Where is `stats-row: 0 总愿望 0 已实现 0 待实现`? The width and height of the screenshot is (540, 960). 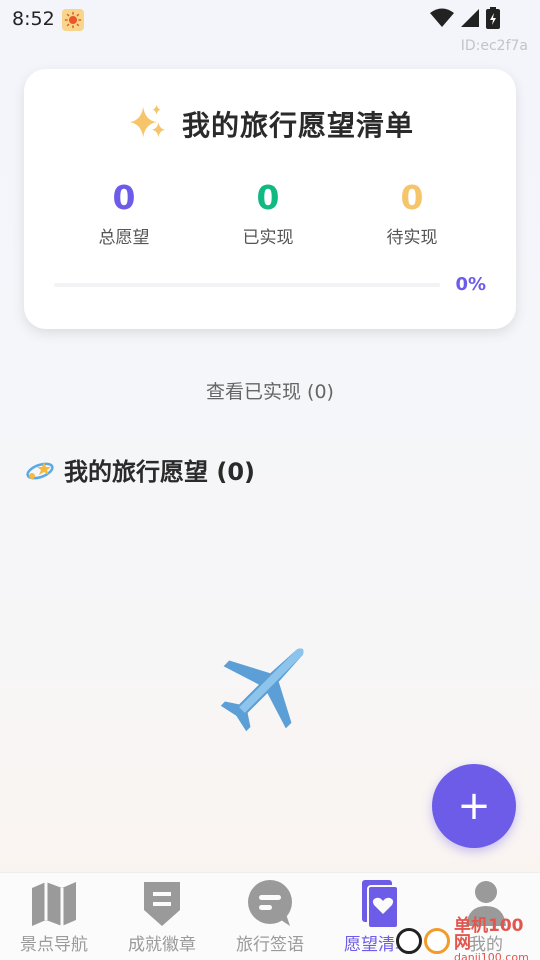
stats-row: 0 总愿望 0 已实现 0 待实现 is located at coordinates (268, 213).